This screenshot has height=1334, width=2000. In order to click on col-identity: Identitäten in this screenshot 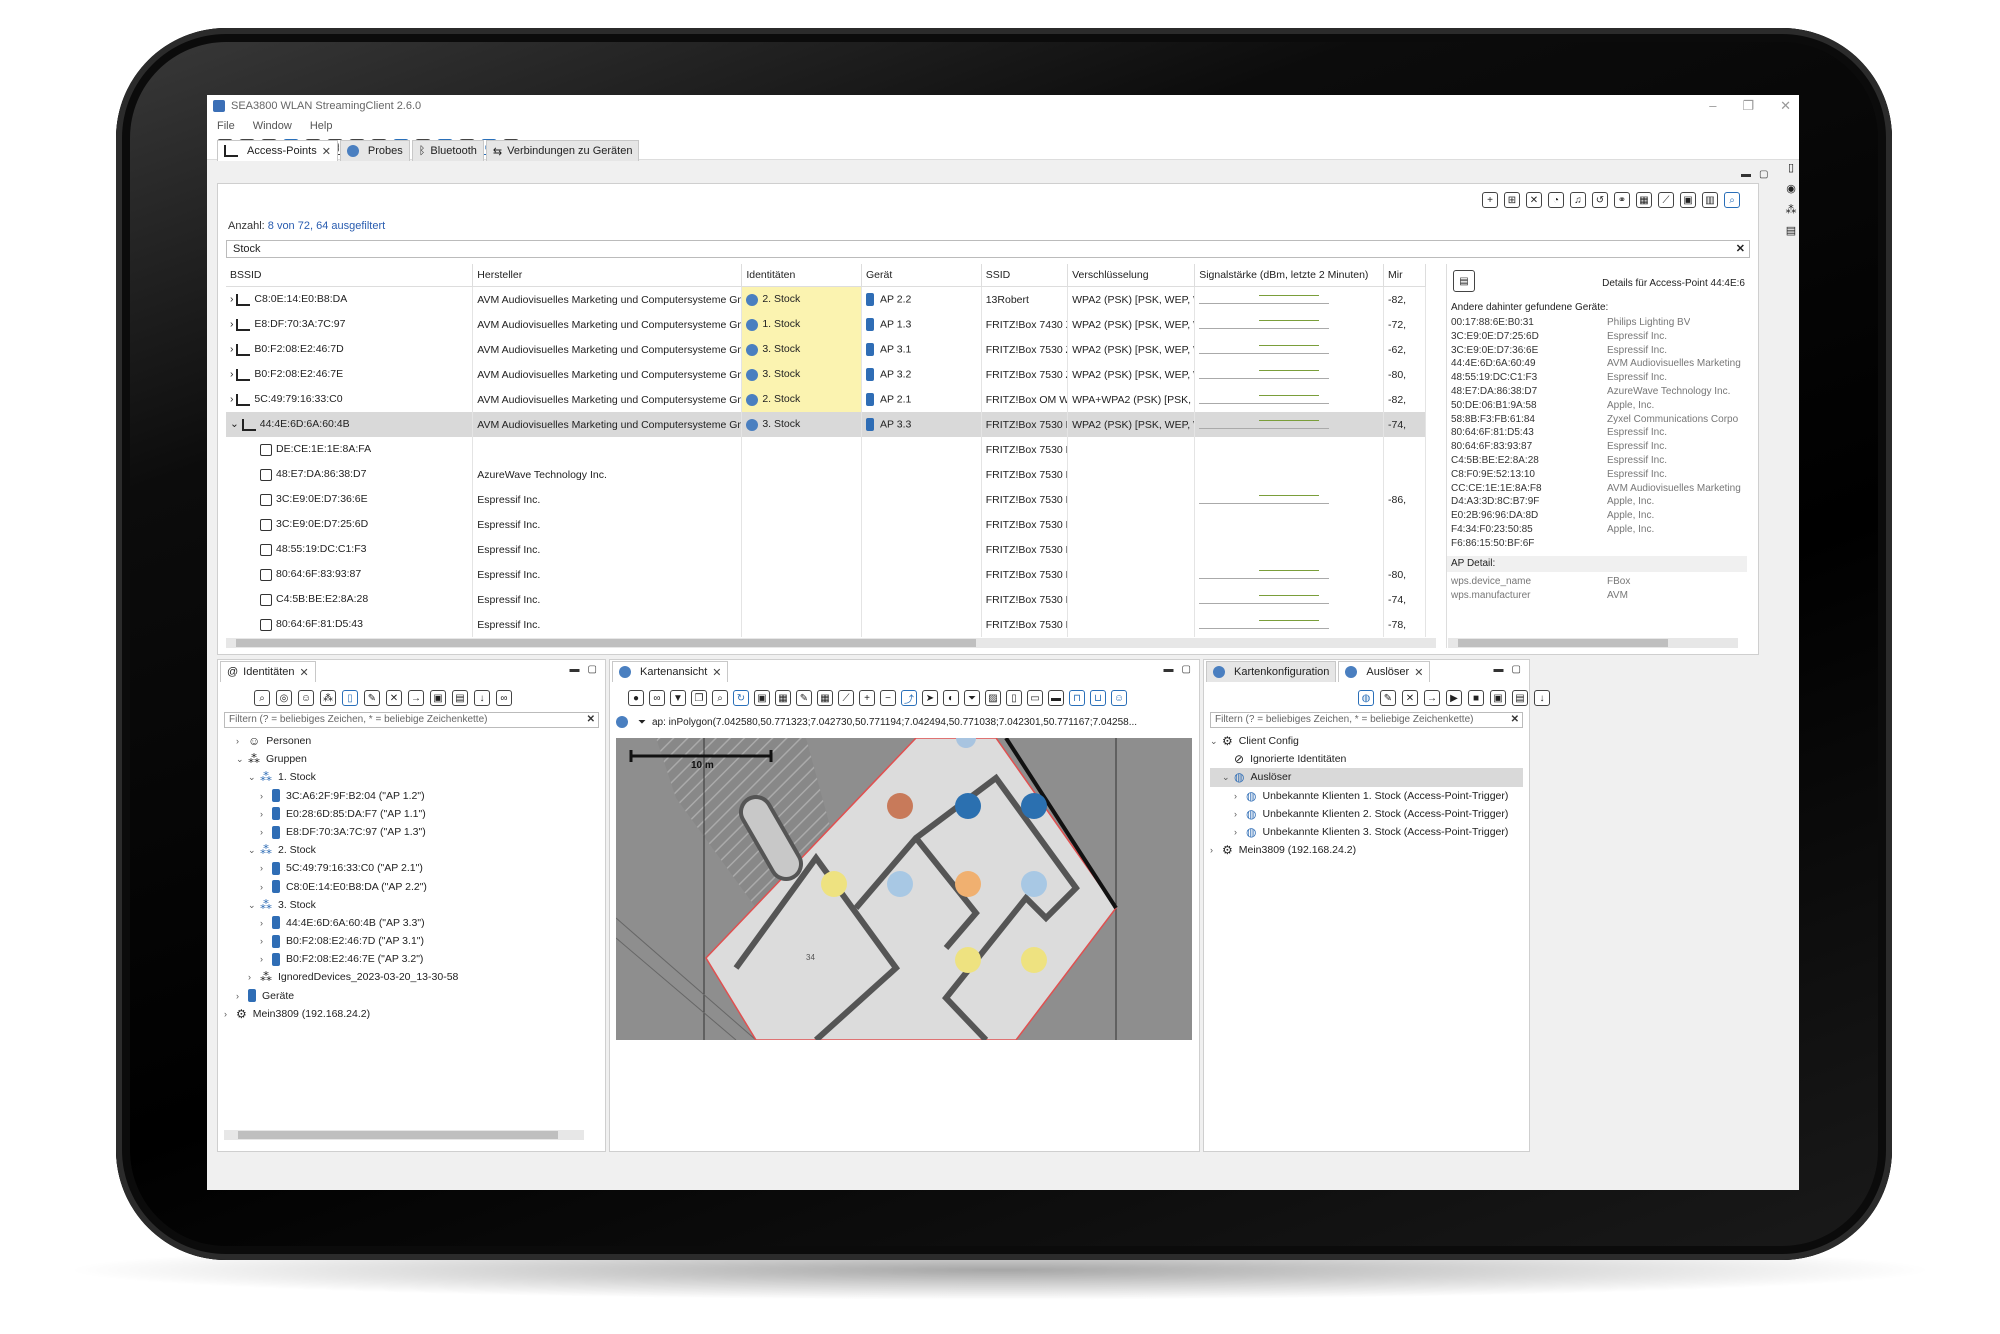, I will do `click(802, 275)`.